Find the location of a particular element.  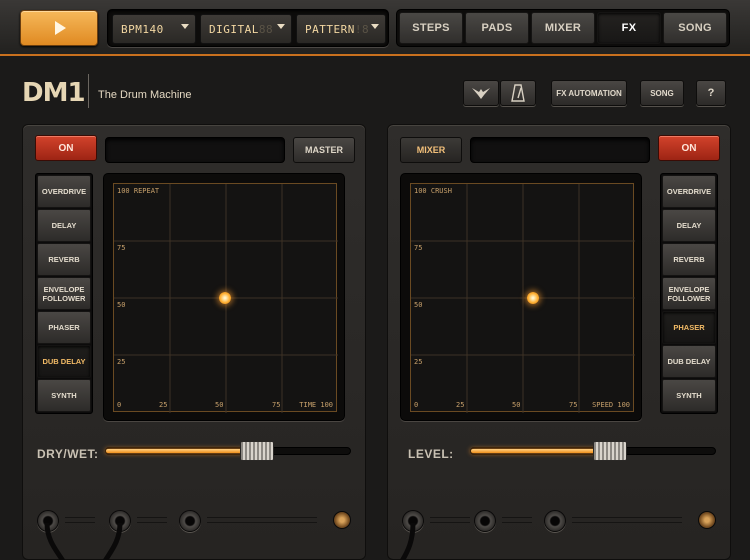

main-nav: STEPS PADS MIXER FX SONG is located at coordinates (563, 28).